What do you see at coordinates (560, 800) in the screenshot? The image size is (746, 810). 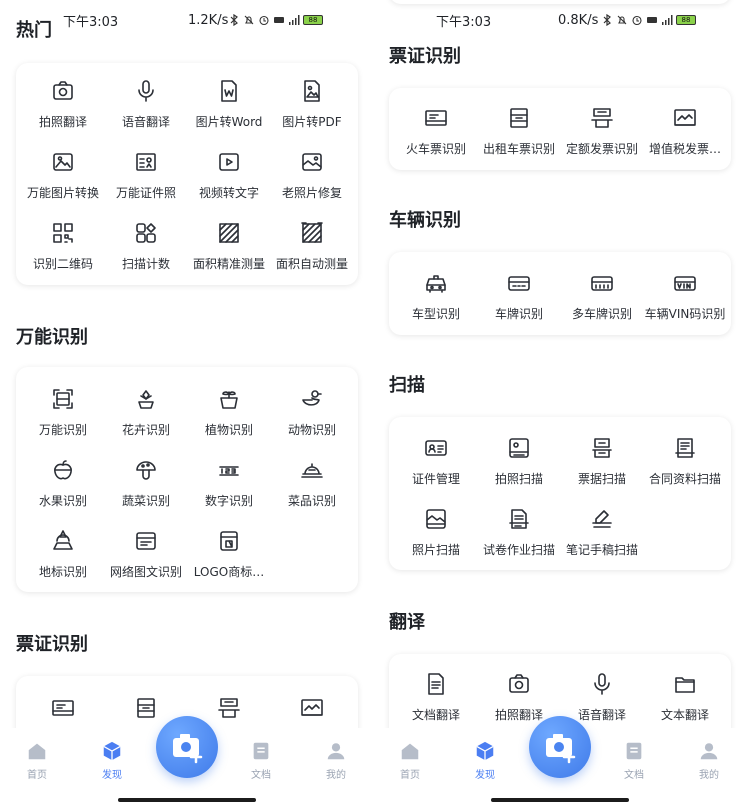 I see `home-indicator` at bounding box center [560, 800].